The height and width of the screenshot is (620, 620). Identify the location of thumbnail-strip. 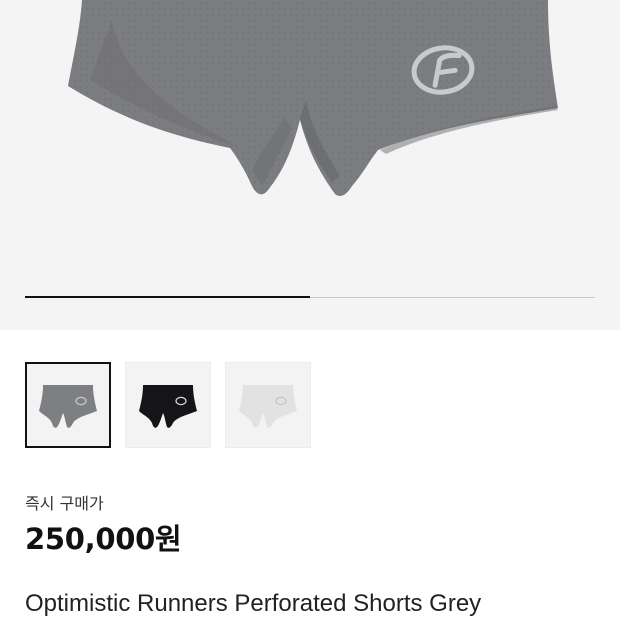
(168, 405).